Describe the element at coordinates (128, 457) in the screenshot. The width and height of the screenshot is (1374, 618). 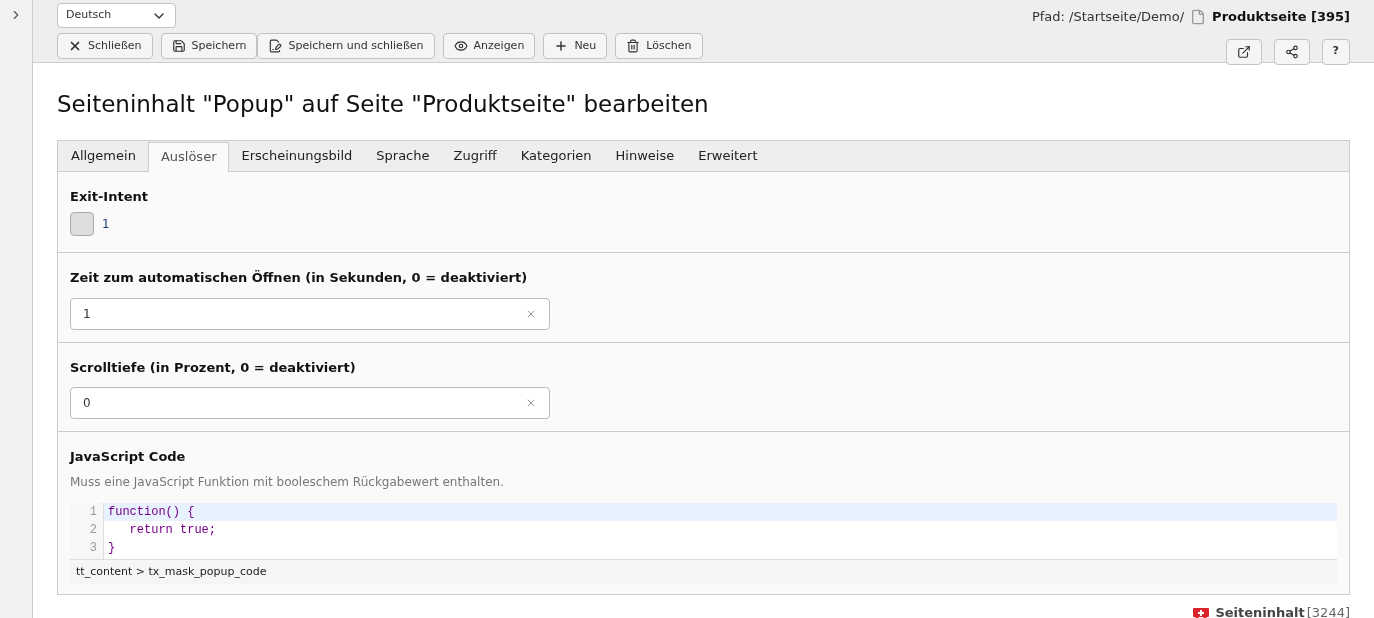
I see `field-label: JavaScript Code` at that location.